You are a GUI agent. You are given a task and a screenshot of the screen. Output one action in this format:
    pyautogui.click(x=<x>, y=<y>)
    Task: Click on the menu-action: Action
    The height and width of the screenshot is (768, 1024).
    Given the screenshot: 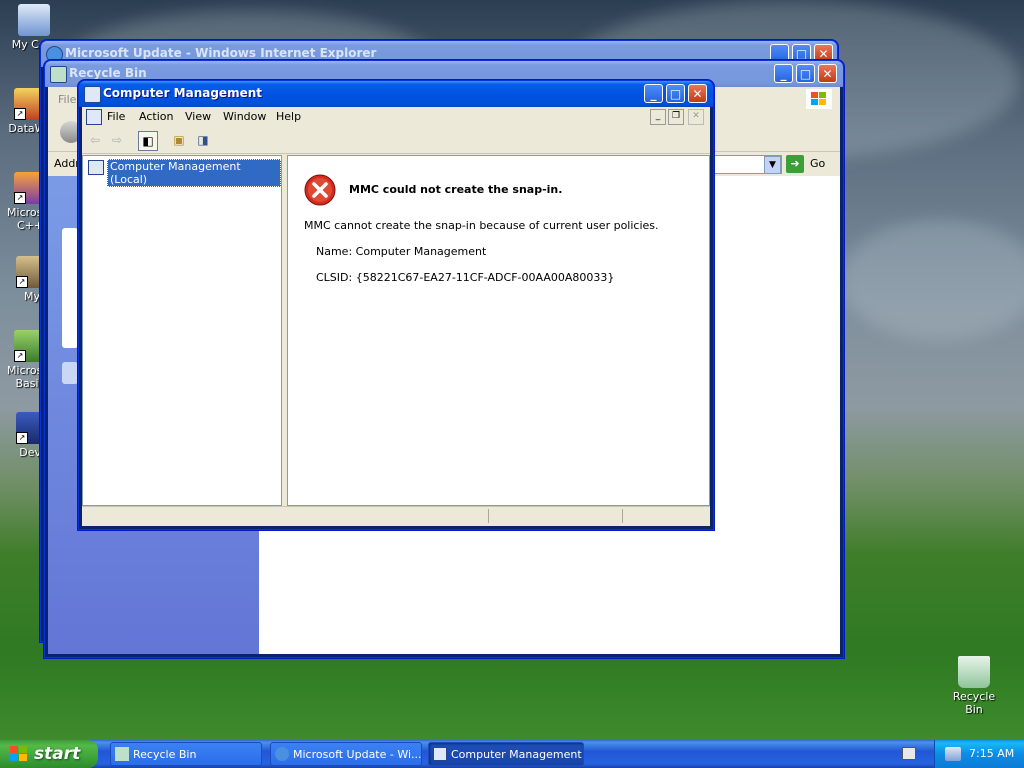 What is the action you would take?
    pyautogui.click(x=156, y=116)
    